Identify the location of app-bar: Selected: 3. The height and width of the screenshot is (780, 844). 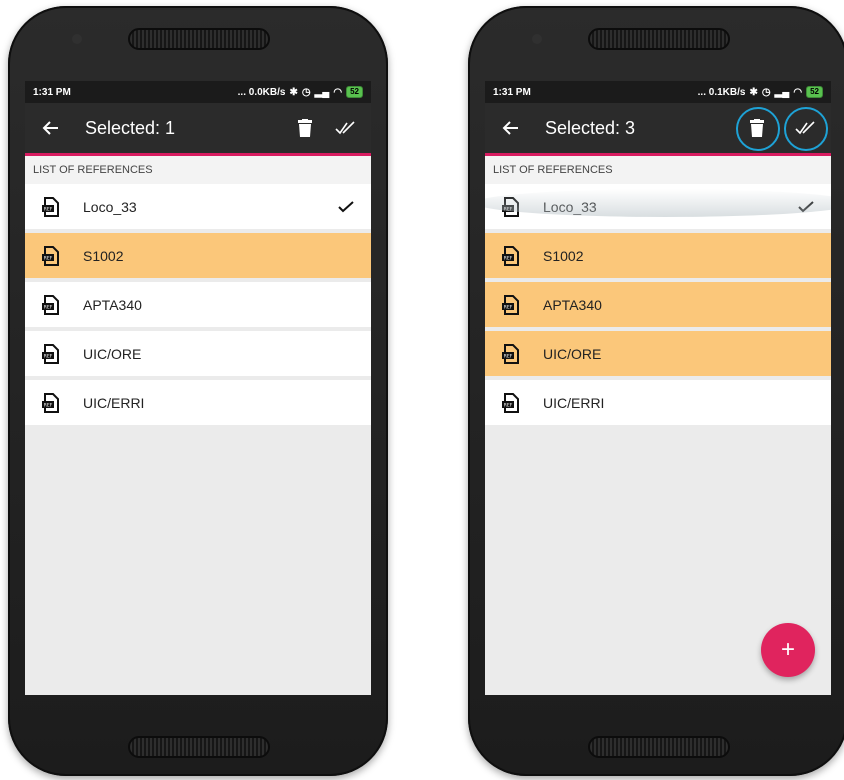
(658, 129).